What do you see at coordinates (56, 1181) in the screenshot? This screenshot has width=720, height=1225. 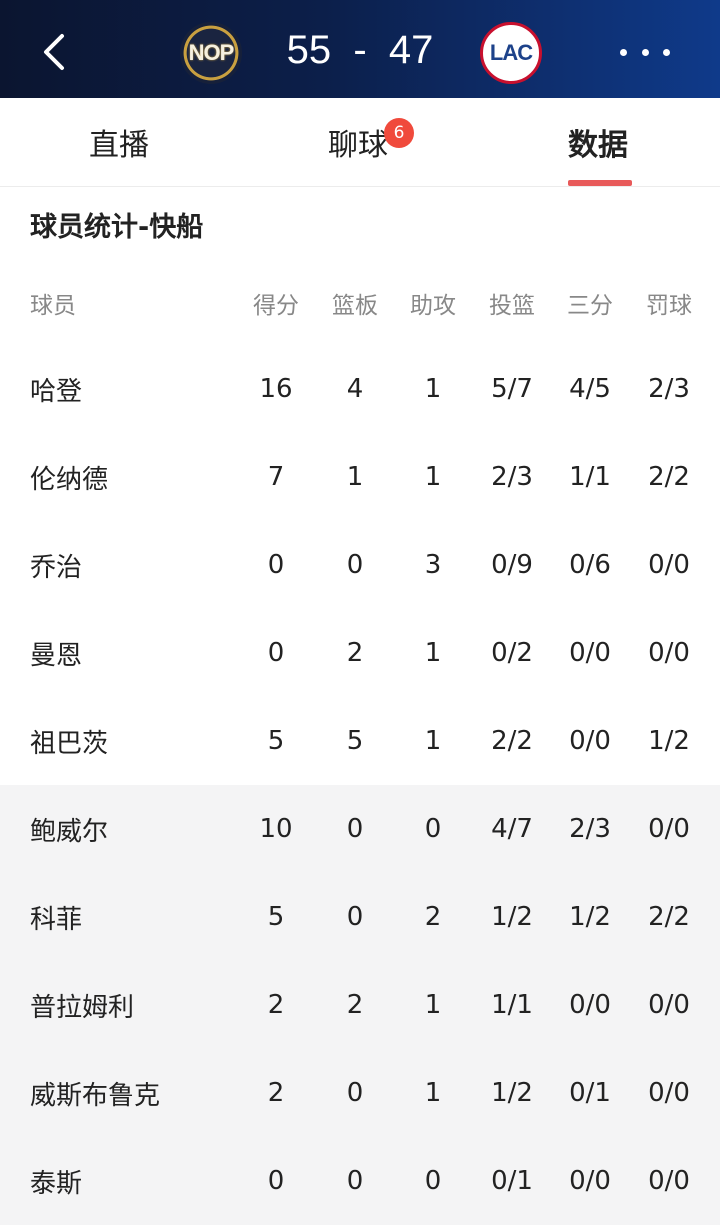 I see `player-name: 泰斯` at bounding box center [56, 1181].